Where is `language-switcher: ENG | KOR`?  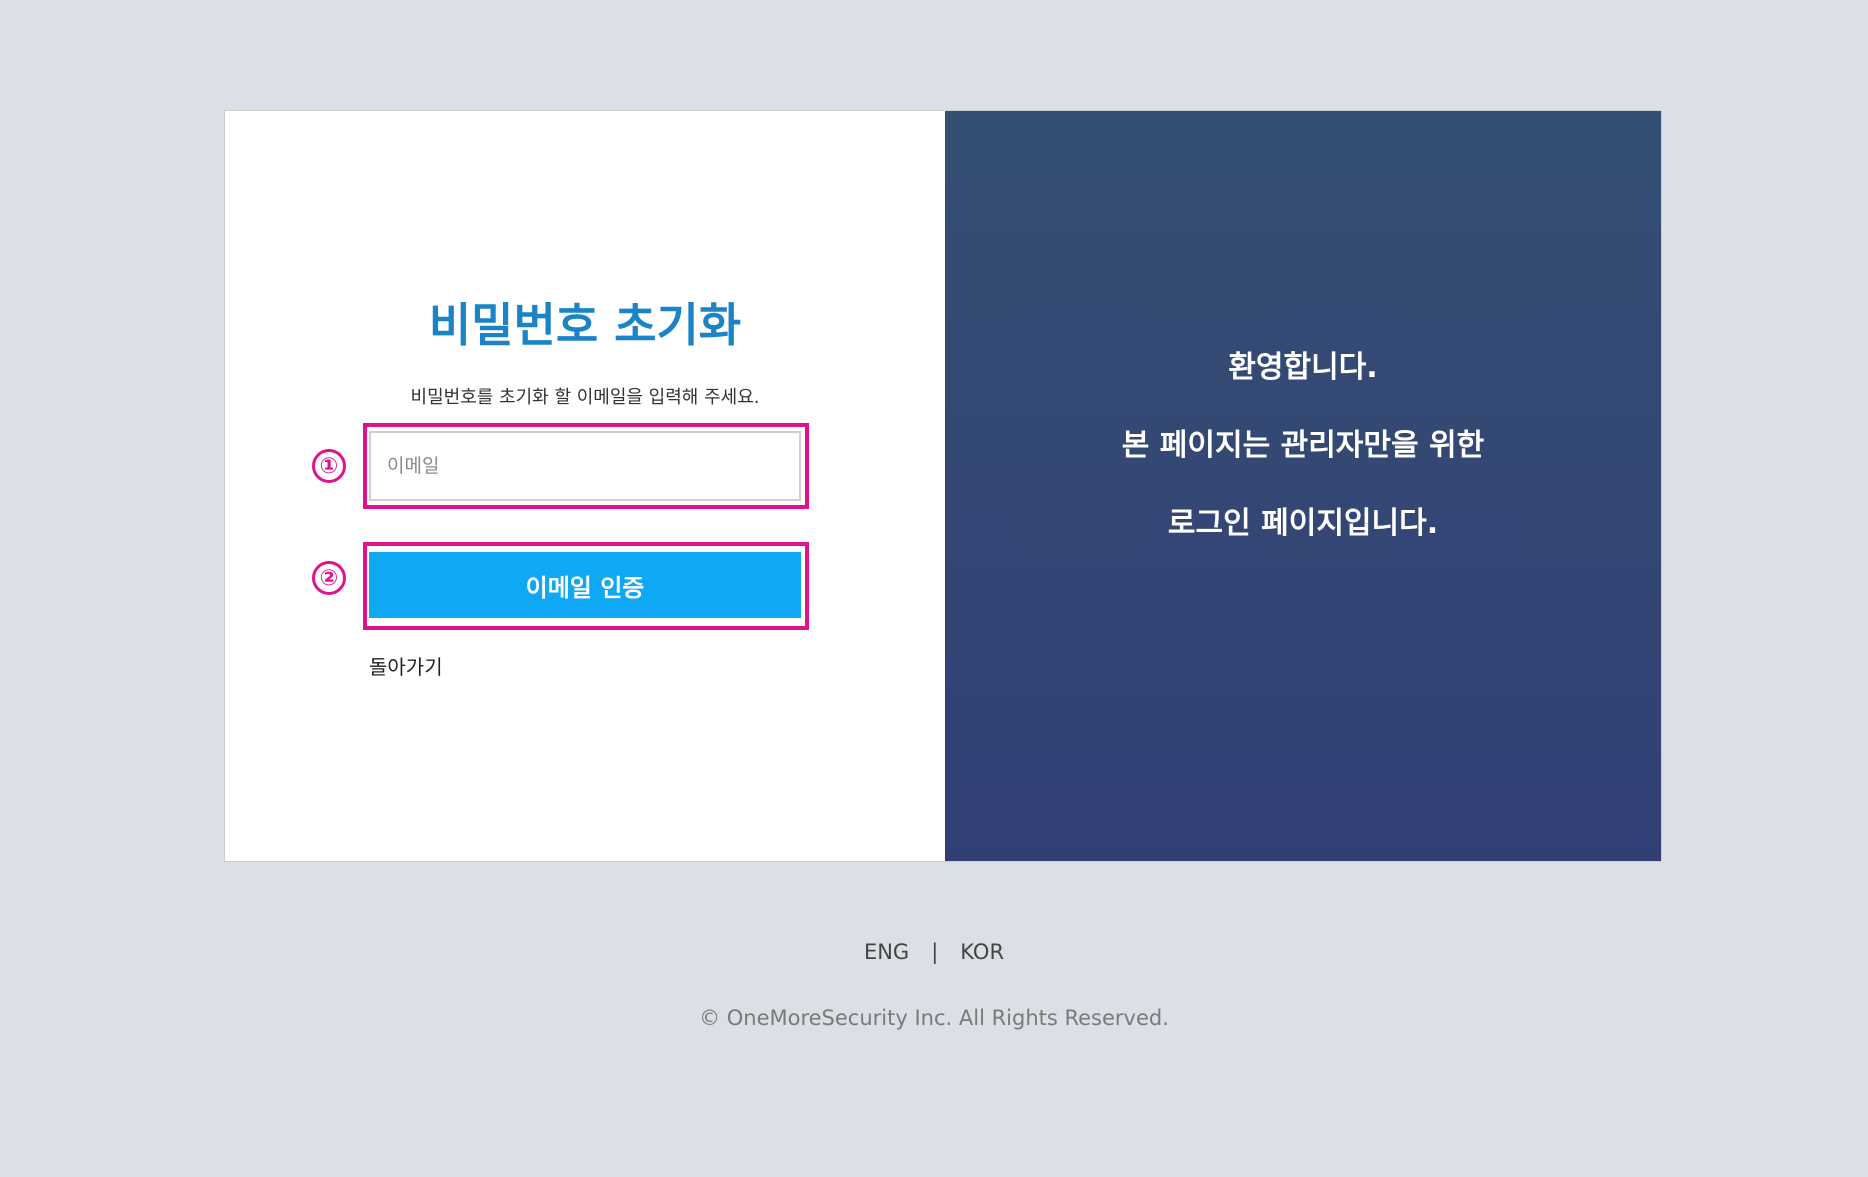 language-switcher: ENG | KOR is located at coordinates (934, 952).